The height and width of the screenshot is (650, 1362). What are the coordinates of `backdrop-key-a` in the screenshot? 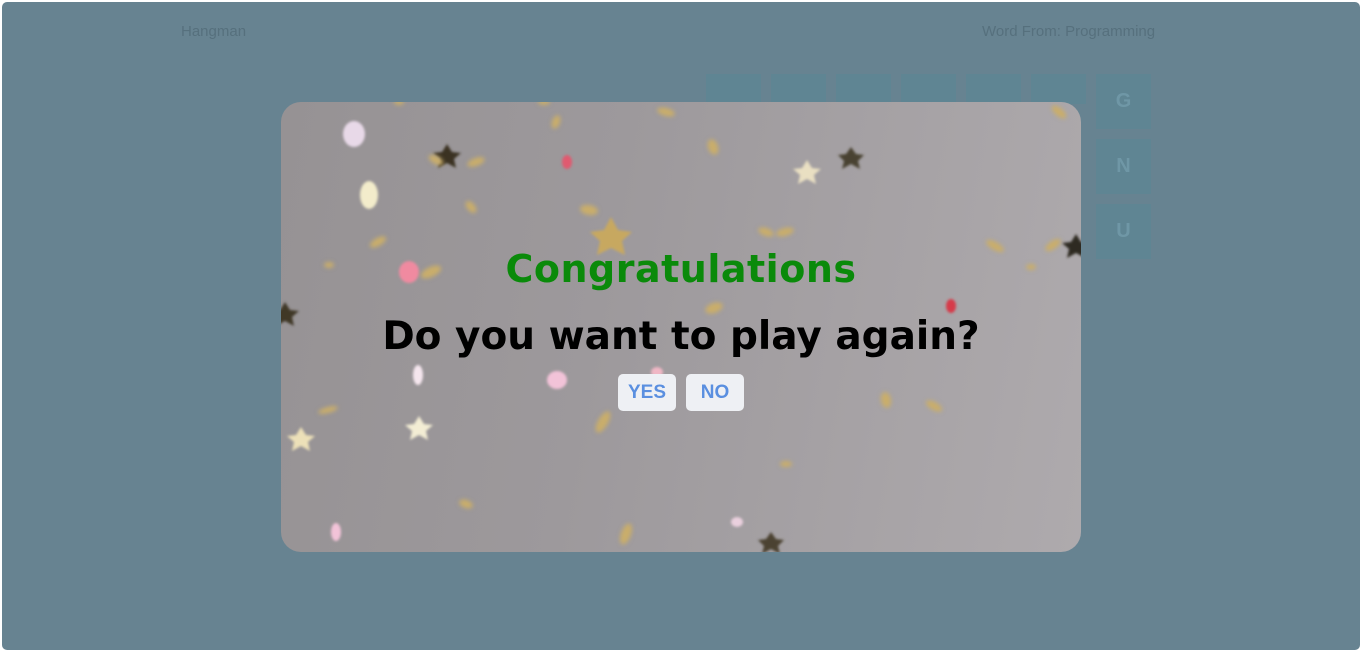 It's located at (733, 89).